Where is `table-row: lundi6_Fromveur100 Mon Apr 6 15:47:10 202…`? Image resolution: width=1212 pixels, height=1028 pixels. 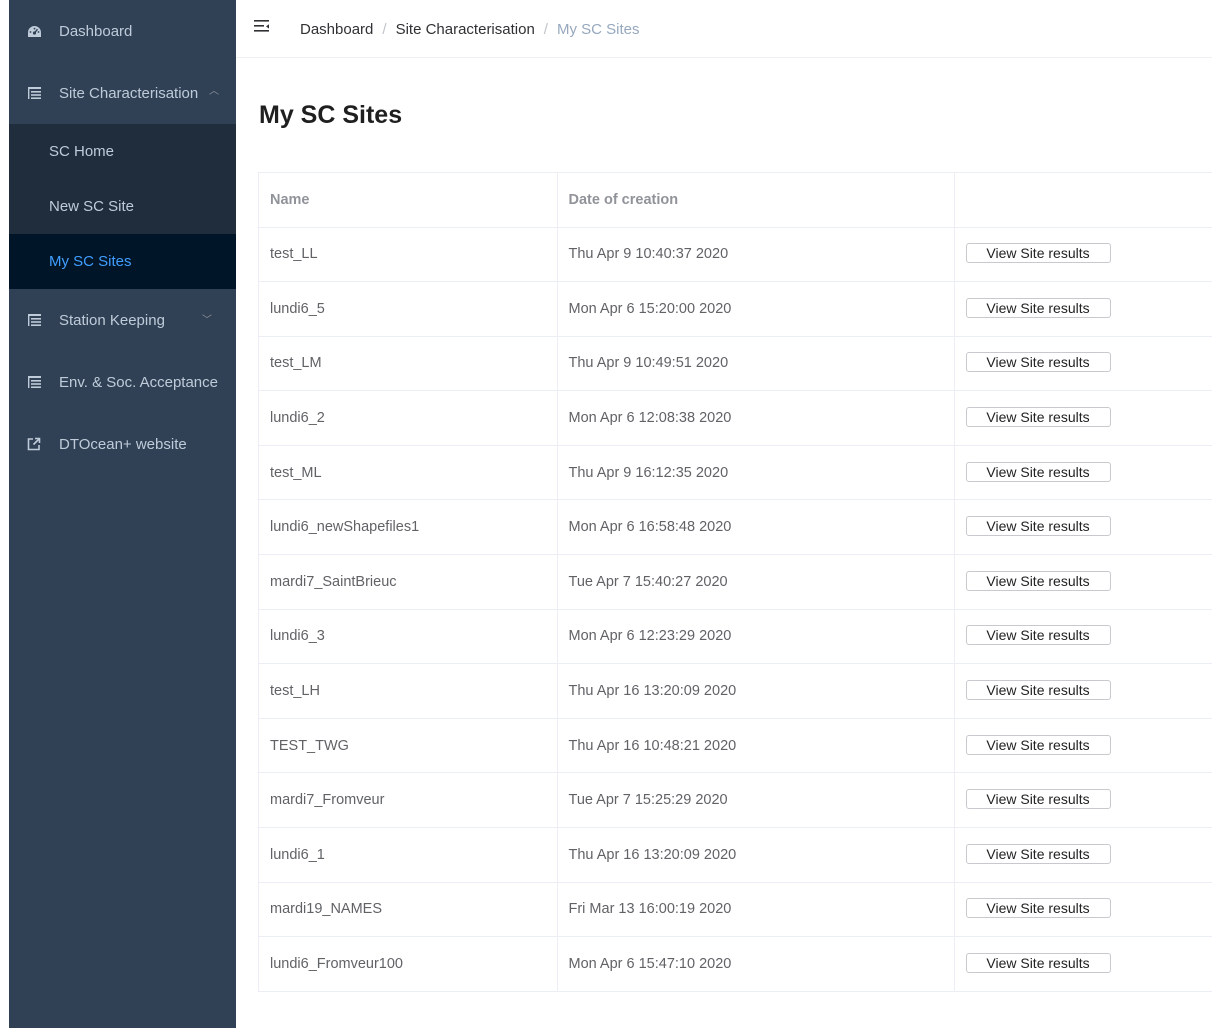
table-row: lundi6_Fromveur100 Mon Apr 6 15:47:10 202… is located at coordinates (735, 964).